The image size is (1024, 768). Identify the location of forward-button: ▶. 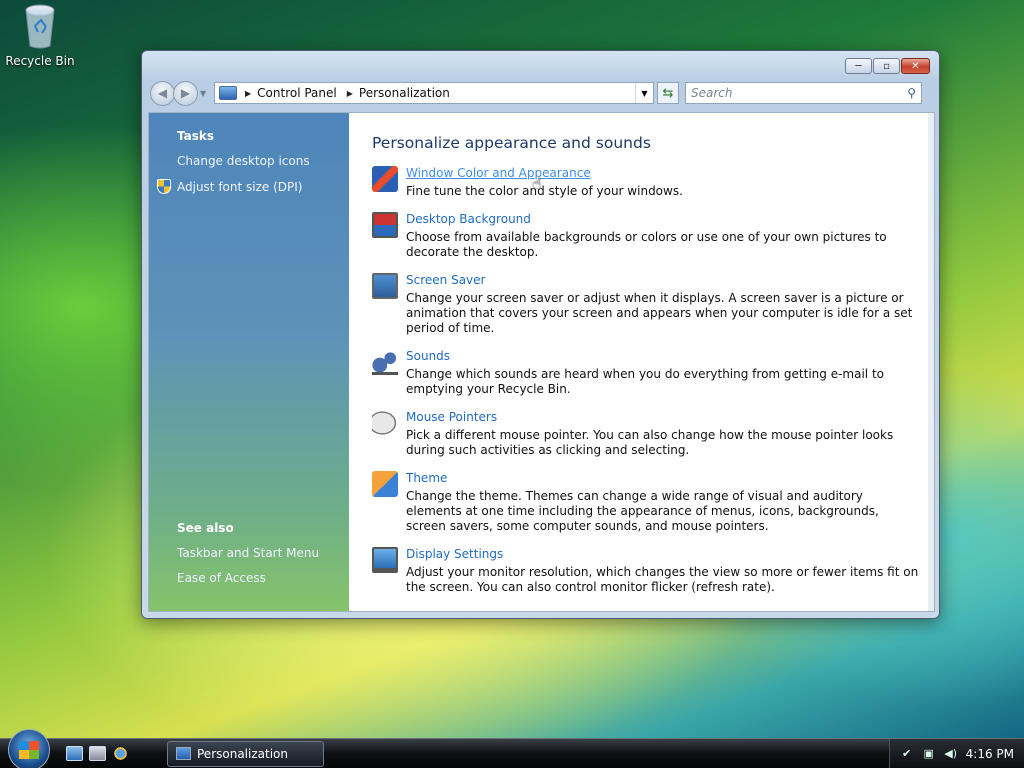
(185, 93).